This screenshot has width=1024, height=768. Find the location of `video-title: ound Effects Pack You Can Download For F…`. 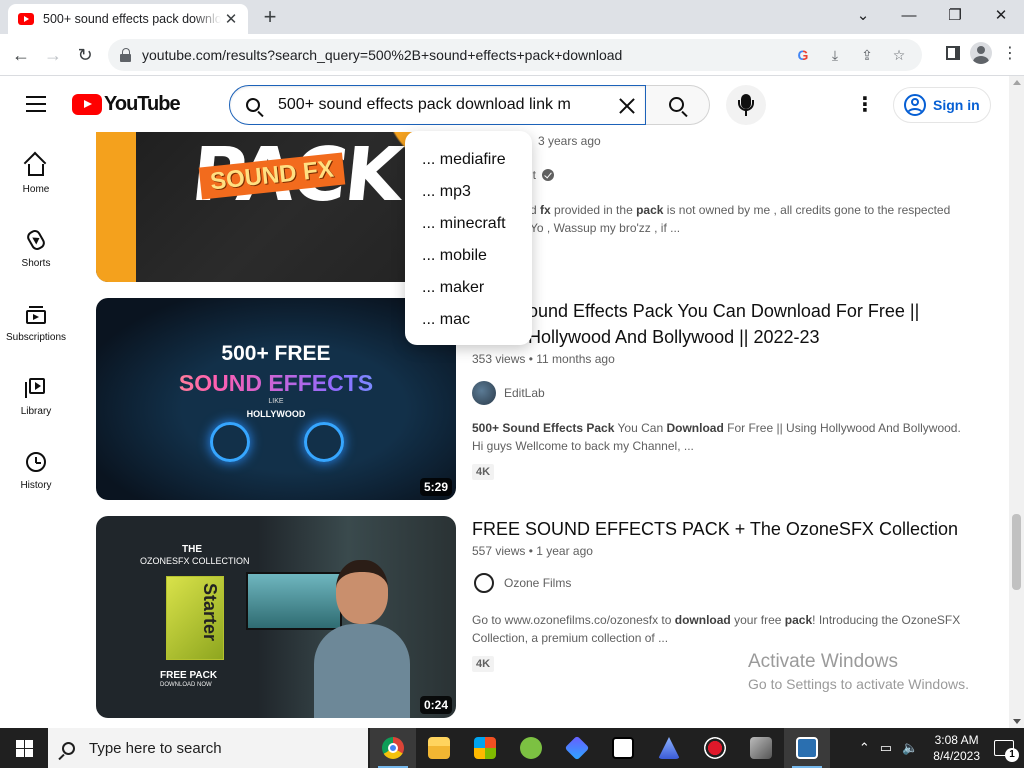

video-title: ound Effects Pack You Can Download For F… is located at coordinates (758, 324).